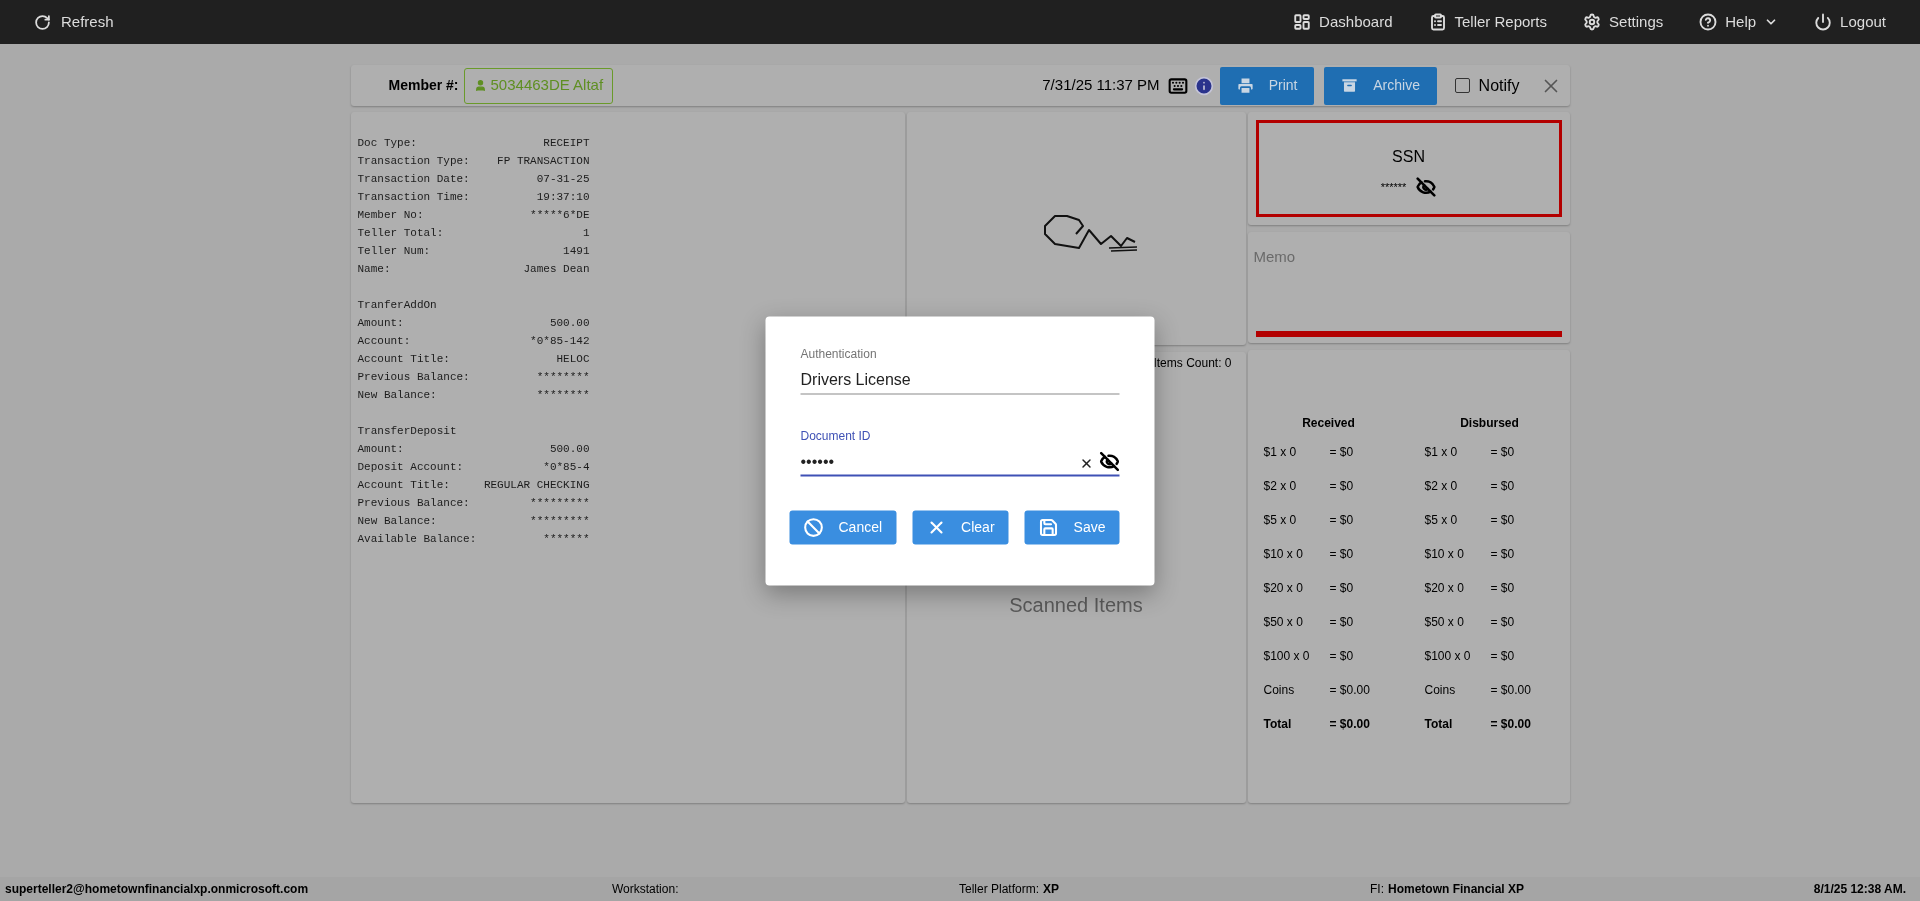  What do you see at coordinates (1408, 287) in the screenshot?
I see `memo-field: Memo` at bounding box center [1408, 287].